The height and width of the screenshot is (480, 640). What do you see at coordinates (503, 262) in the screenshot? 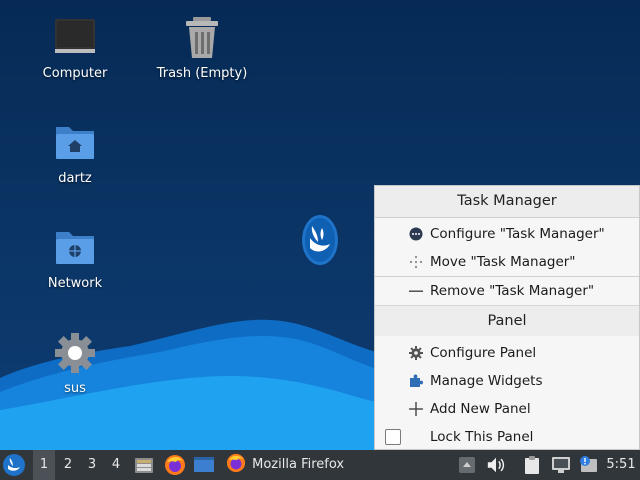
I see `menu-item-label: Move "Task Manager"` at bounding box center [503, 262].